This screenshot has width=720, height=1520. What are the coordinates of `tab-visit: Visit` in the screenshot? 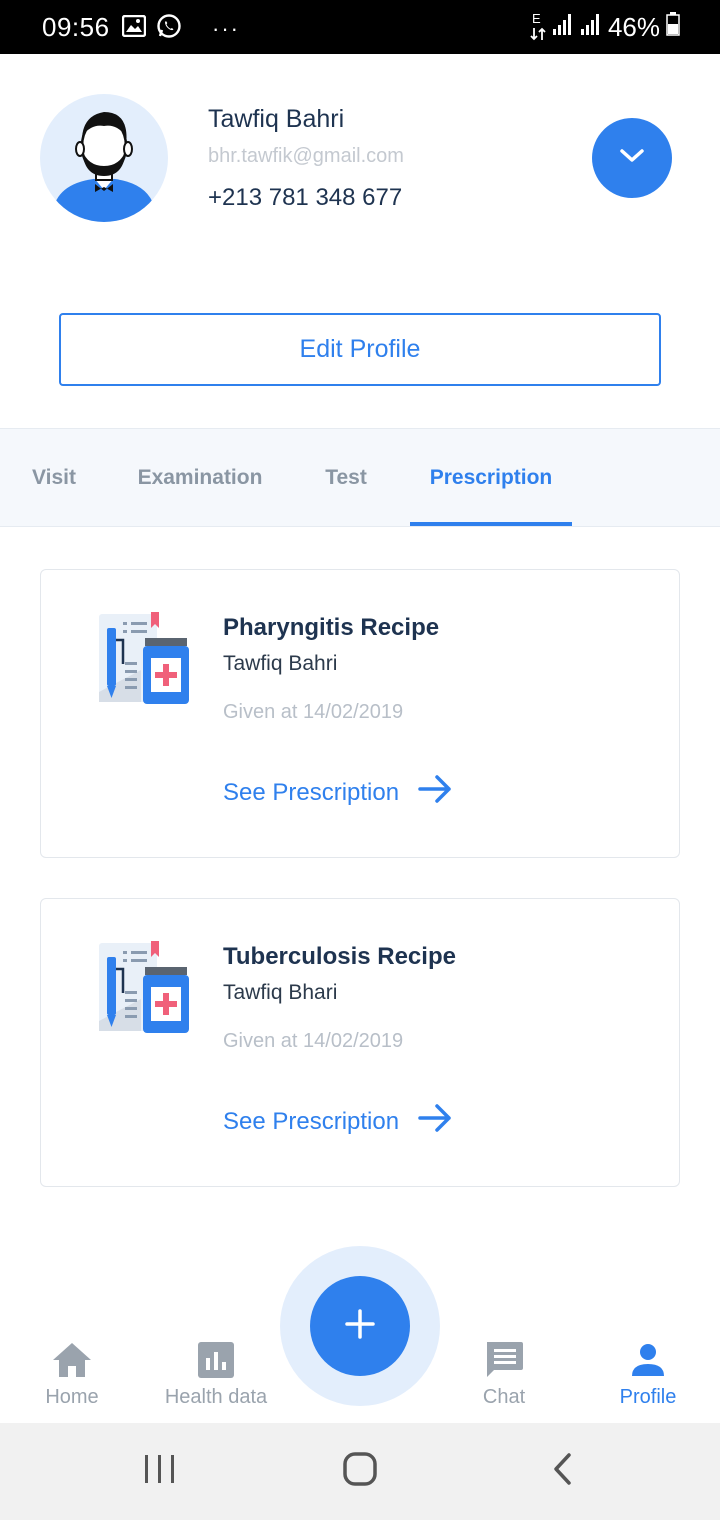 It's located at (54, 478).